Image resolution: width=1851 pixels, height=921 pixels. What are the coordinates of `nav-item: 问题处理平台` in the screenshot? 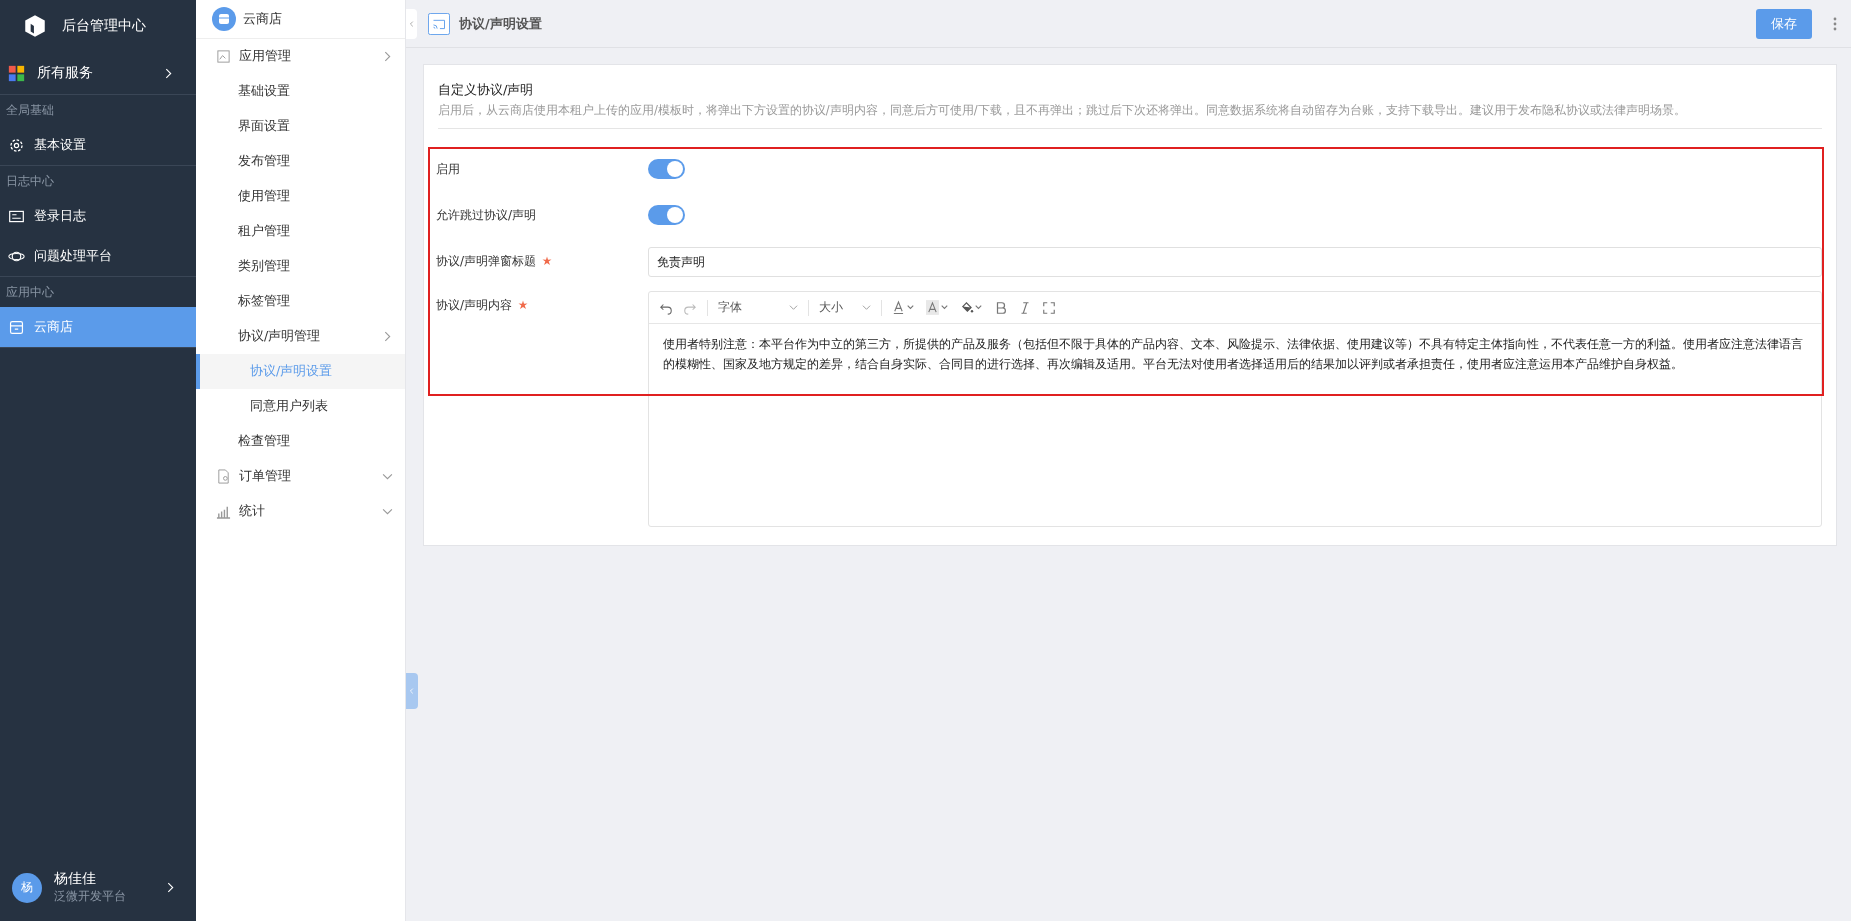 It's located at (98, 256).